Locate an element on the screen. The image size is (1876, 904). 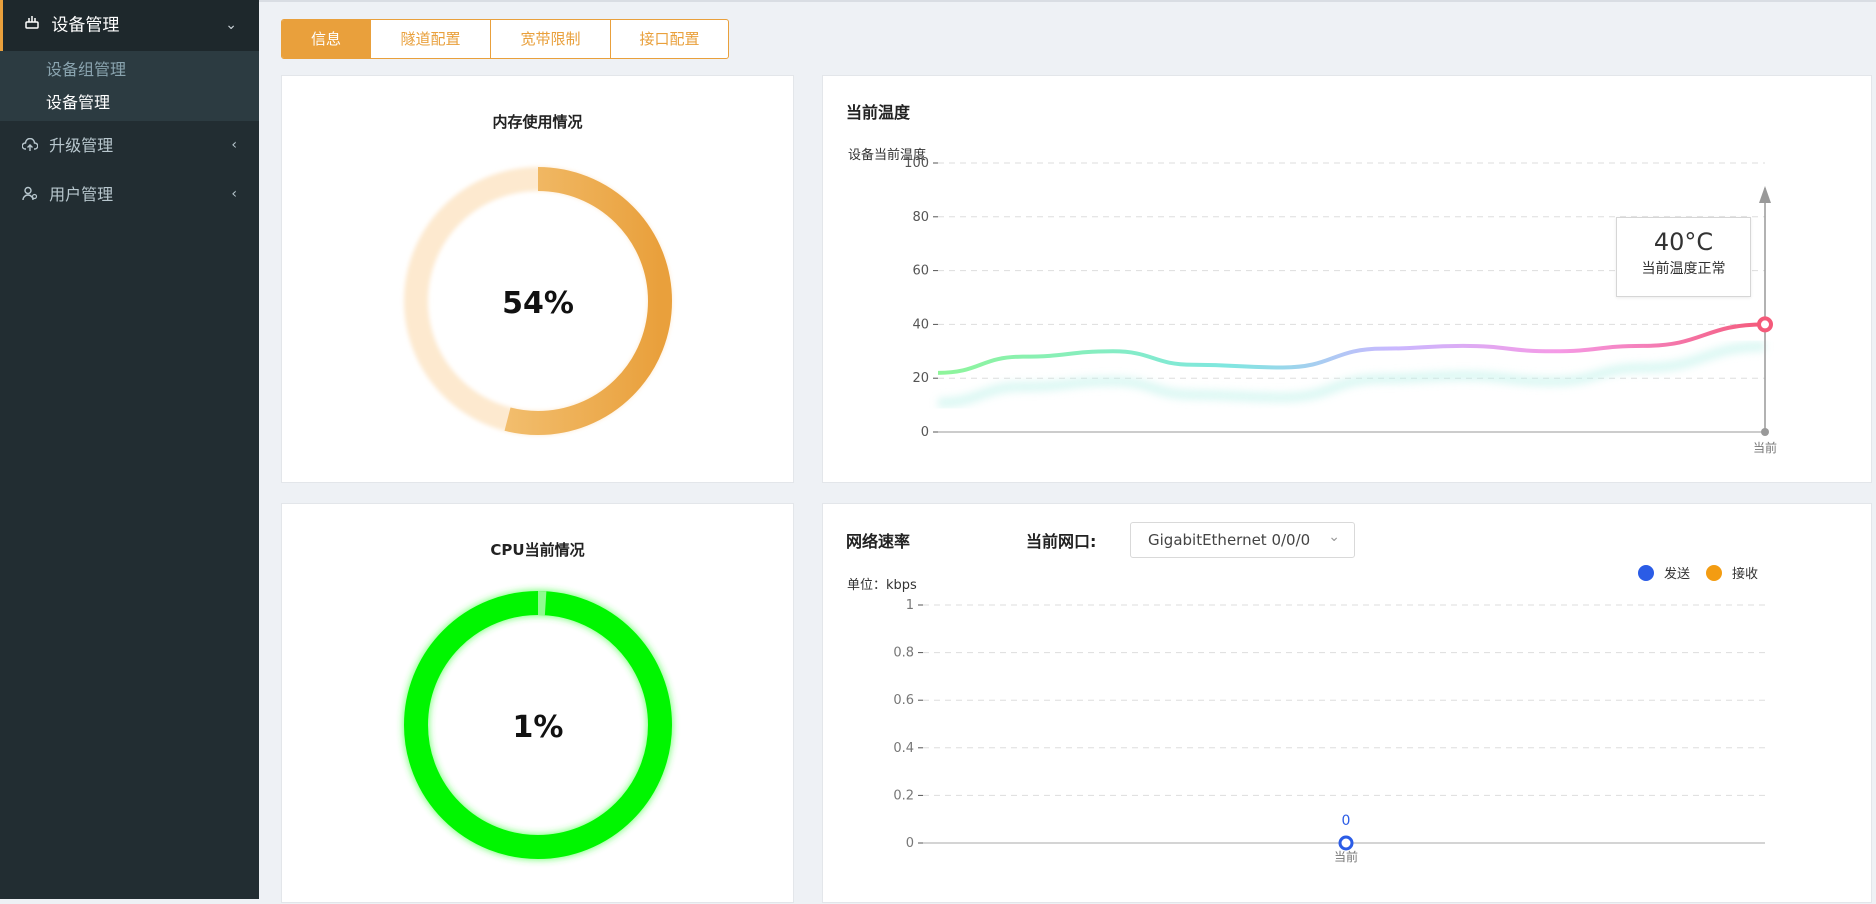
tab-bandwidth-limit: 宽带限制 is located at coordinates (550, 39).